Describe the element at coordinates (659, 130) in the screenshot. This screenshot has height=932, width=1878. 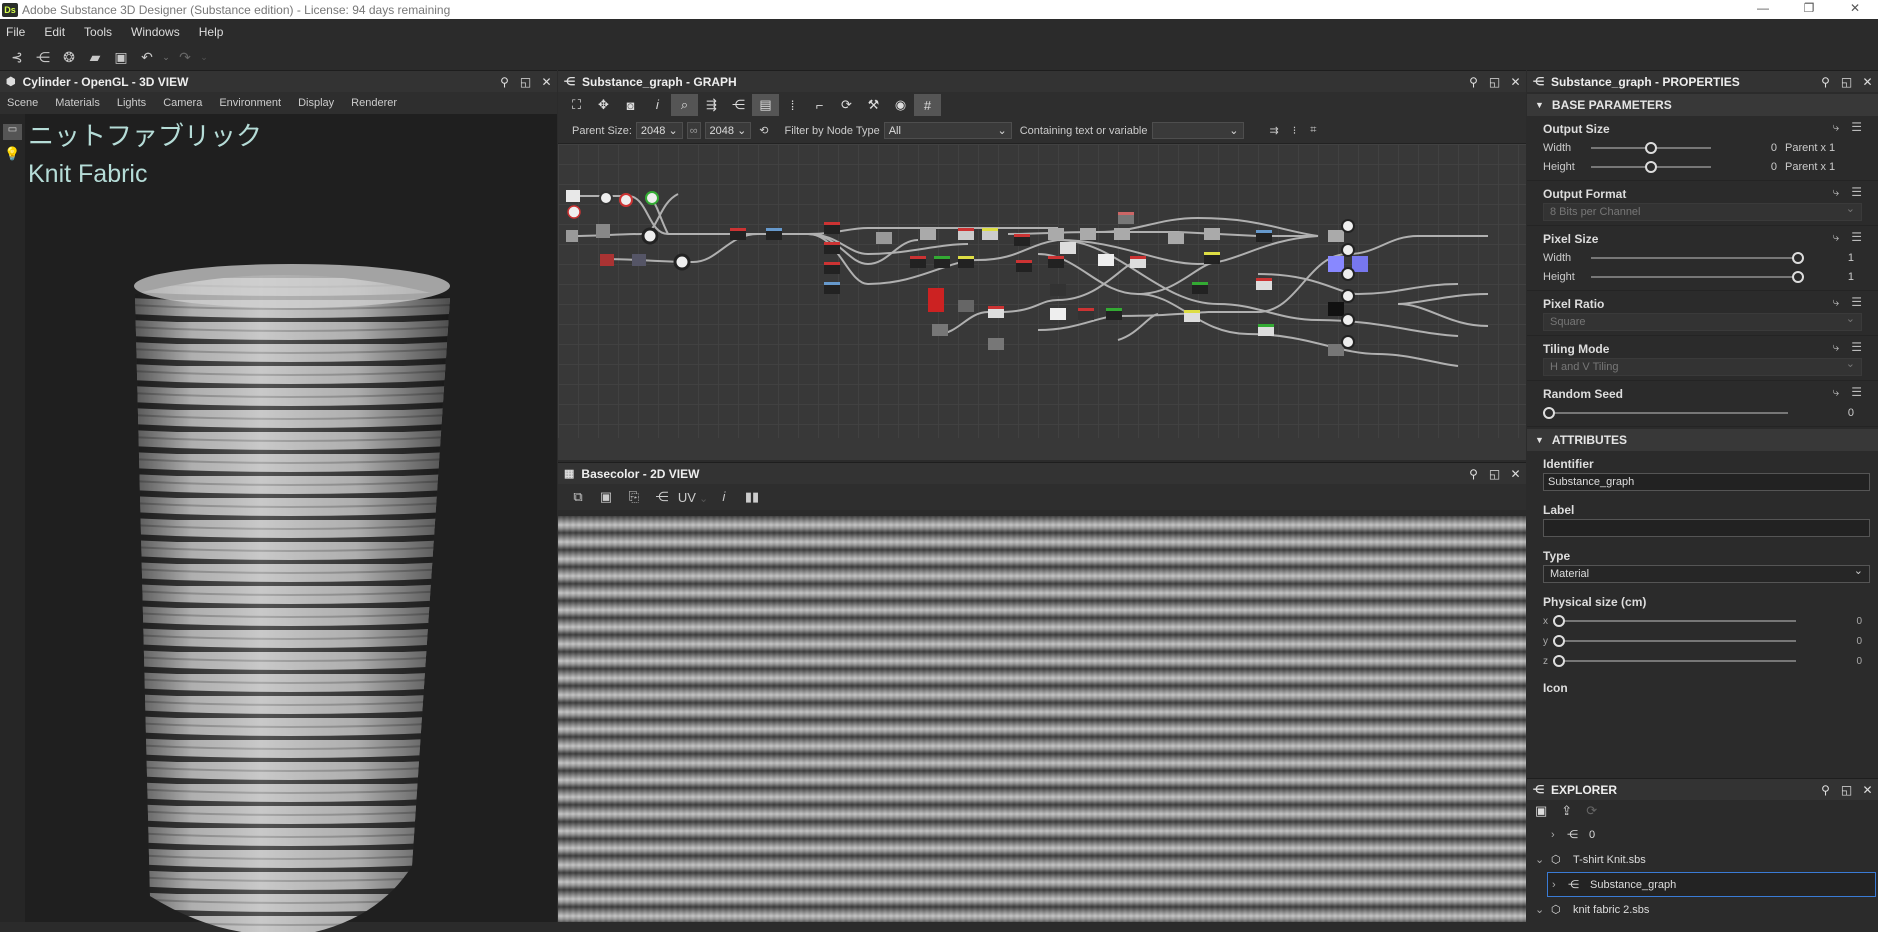
I see `parent-size-width-select: 2048 ⌄` at that location.